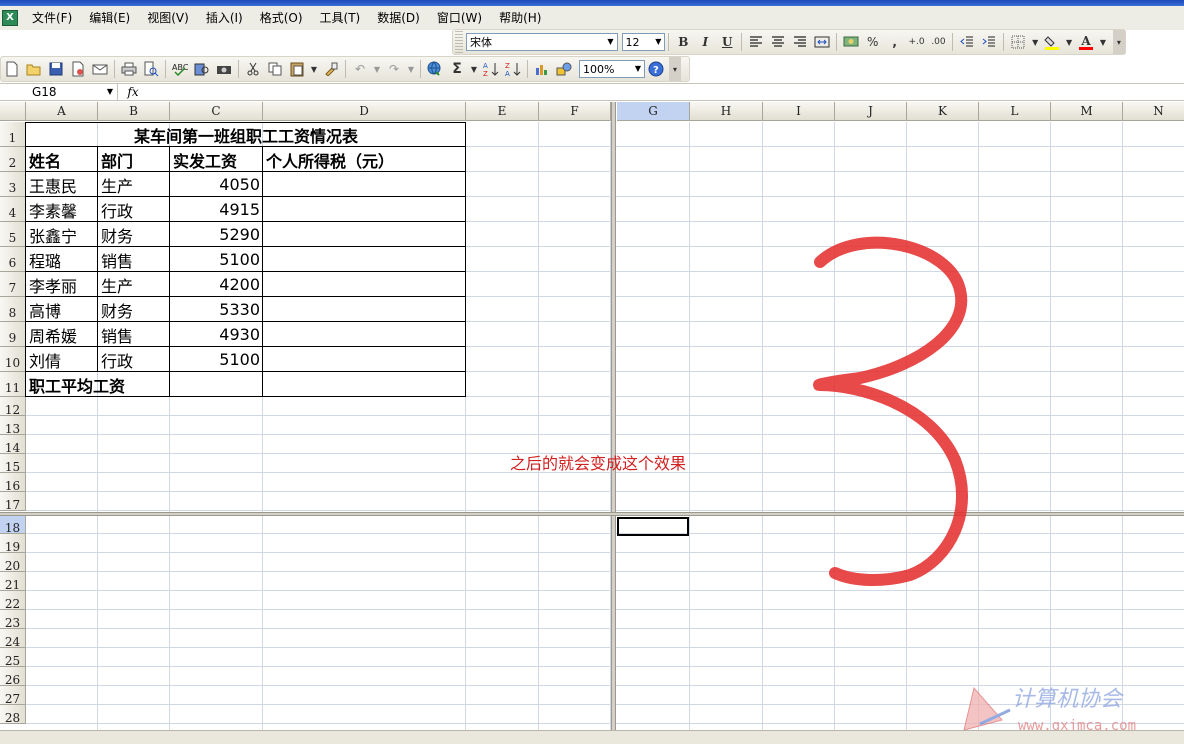 The height and width of the screenshot is (744, 1184). Describe the element at coordinates (513, 69) in the screenshot. I see `sort-descending-button: ZA` at that location.